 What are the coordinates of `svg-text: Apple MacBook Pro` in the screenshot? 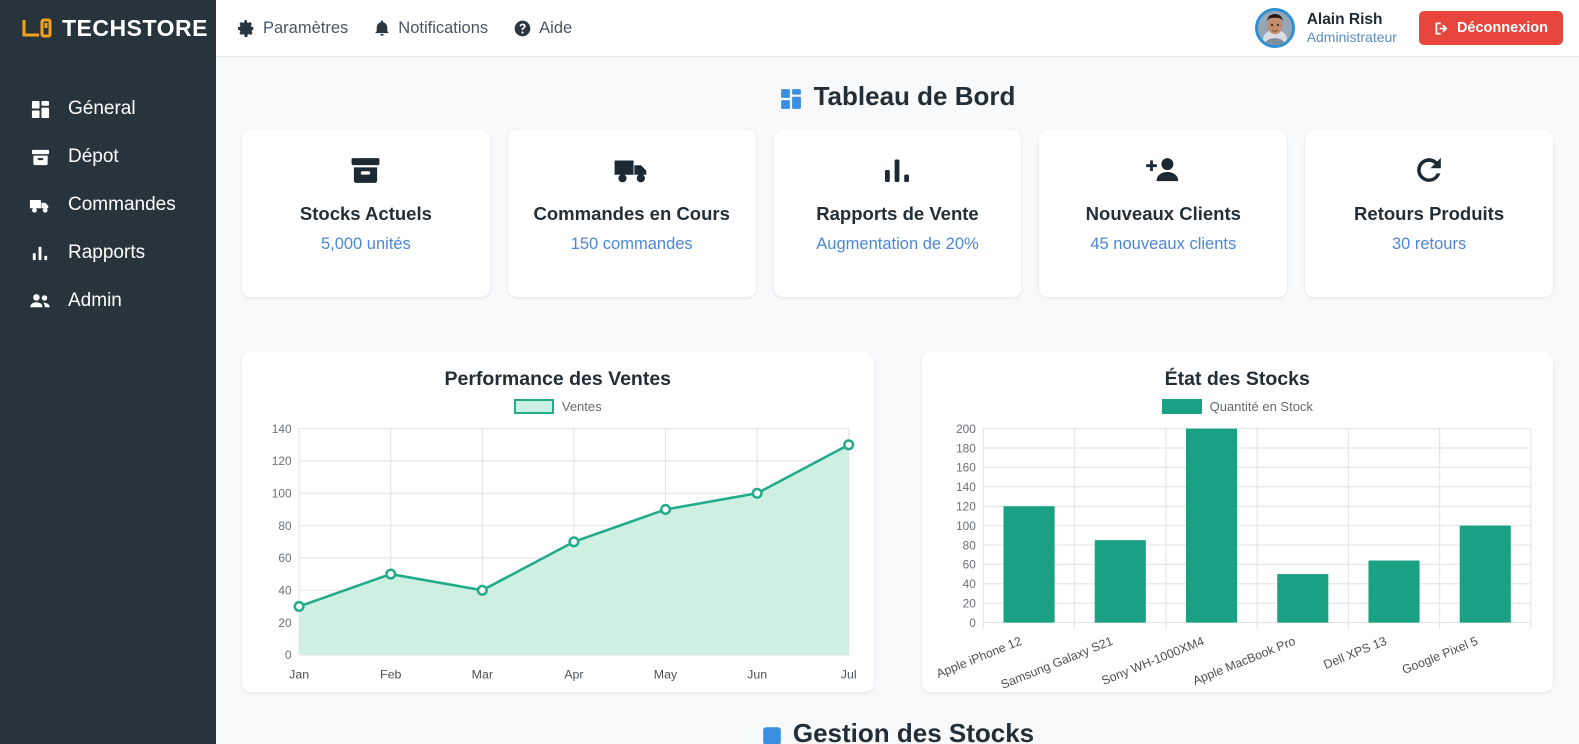 It's located at (1243, 661).